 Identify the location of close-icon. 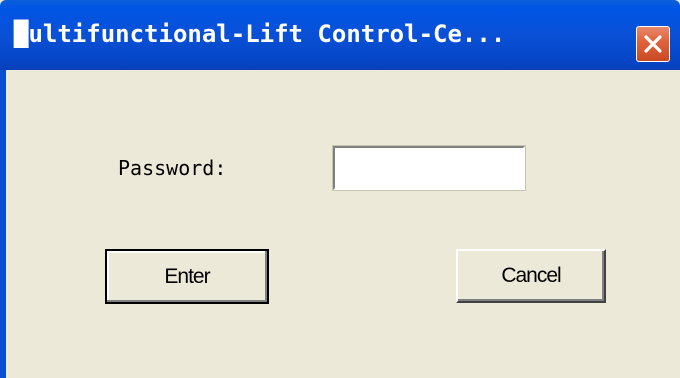
(653, 44).